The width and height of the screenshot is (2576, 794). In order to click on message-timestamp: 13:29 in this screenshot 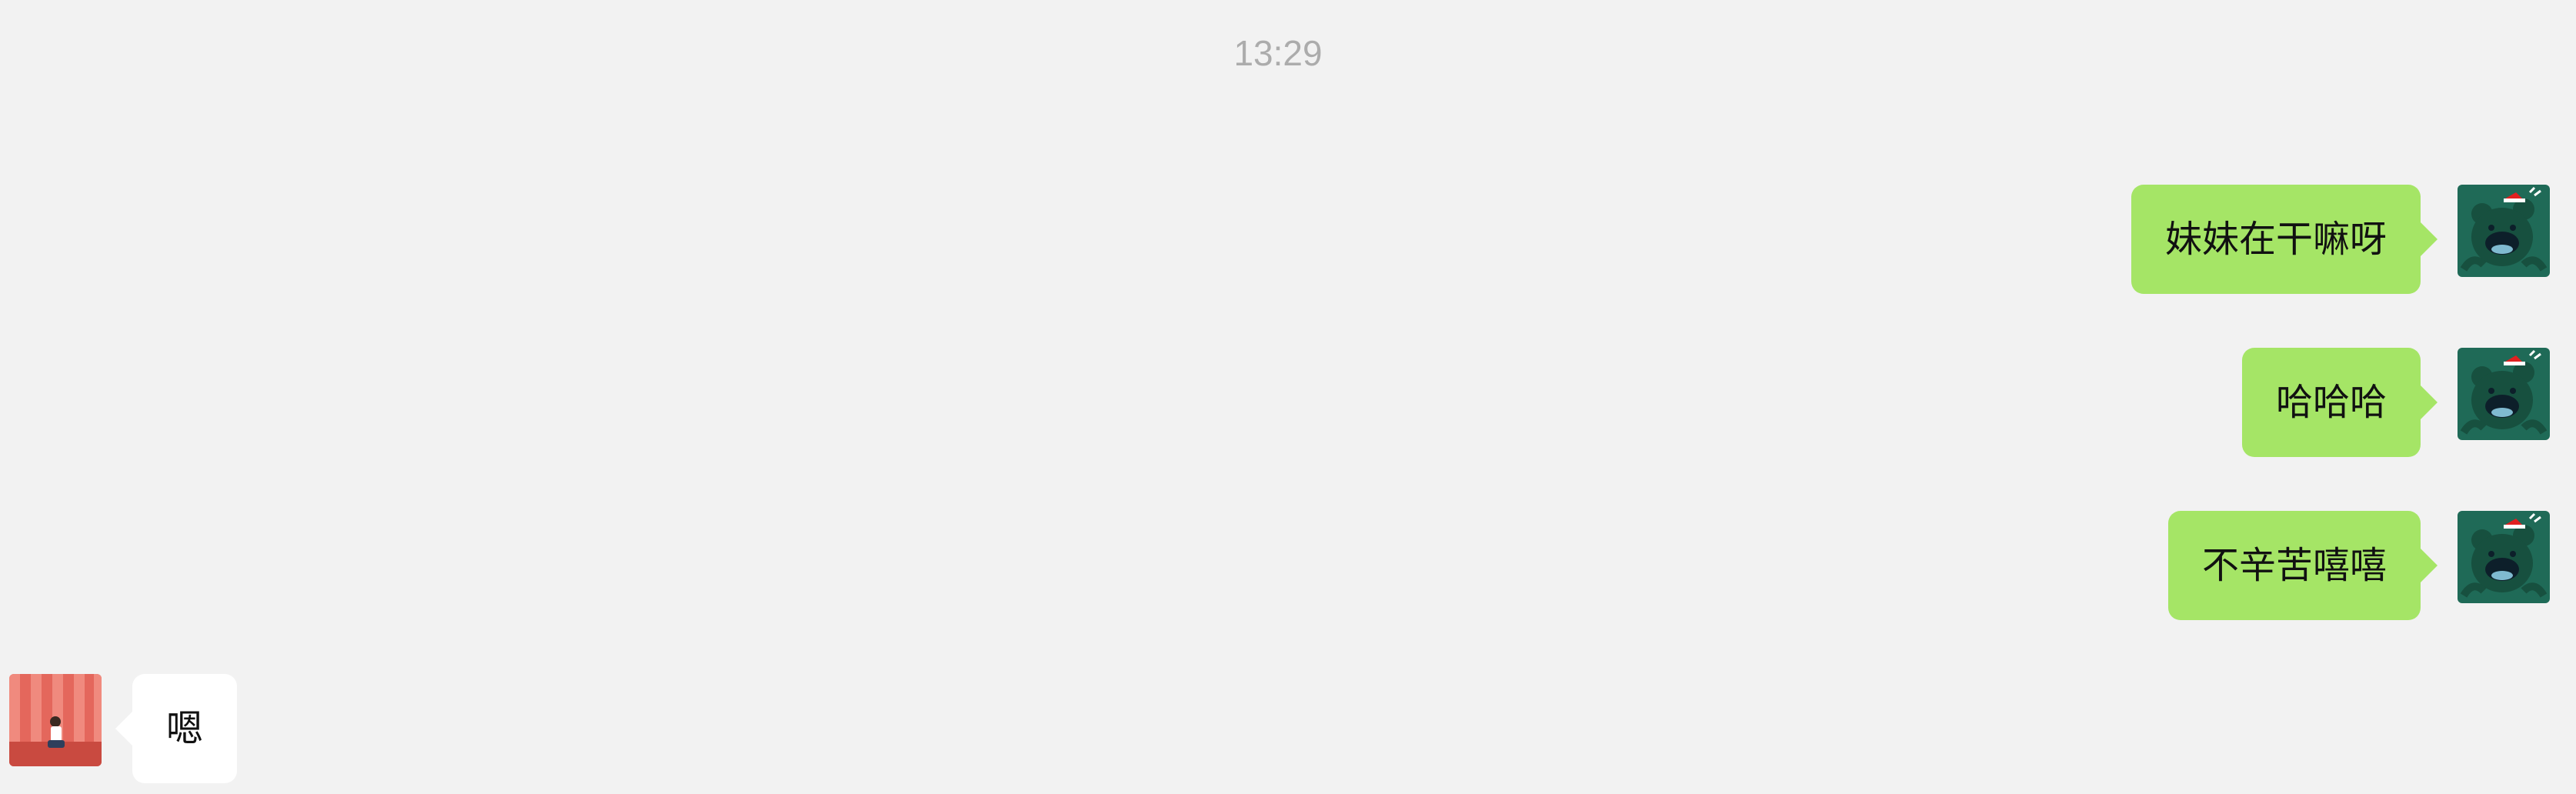, I will do `click(1278, 53)`.